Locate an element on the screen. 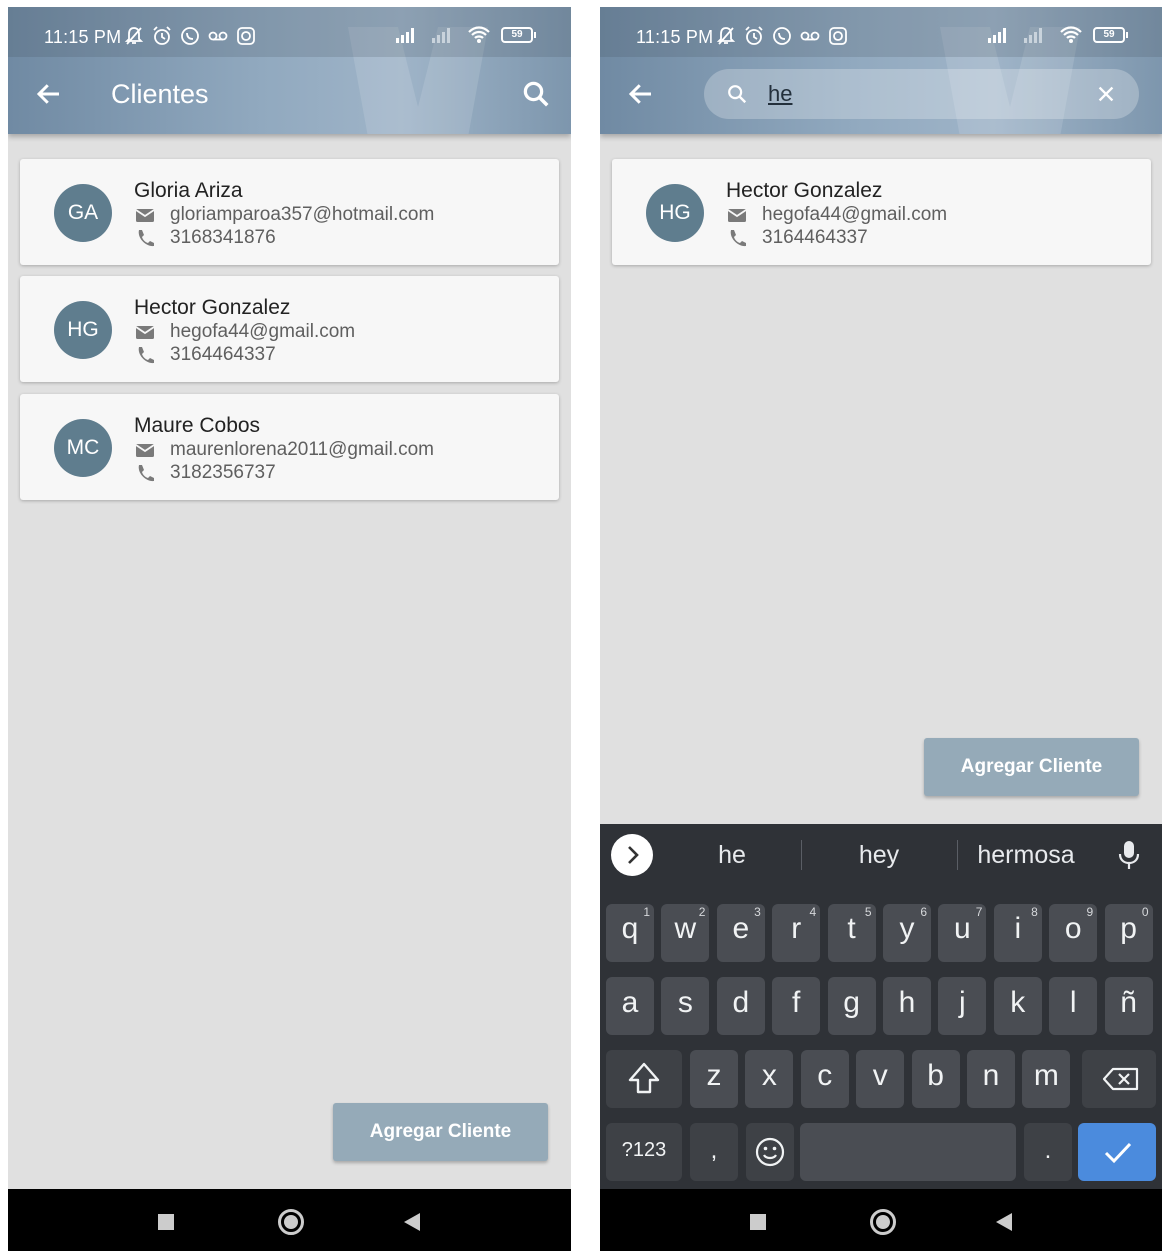  client-phone-row: 3182356737 is located at coordinates (205, 473).